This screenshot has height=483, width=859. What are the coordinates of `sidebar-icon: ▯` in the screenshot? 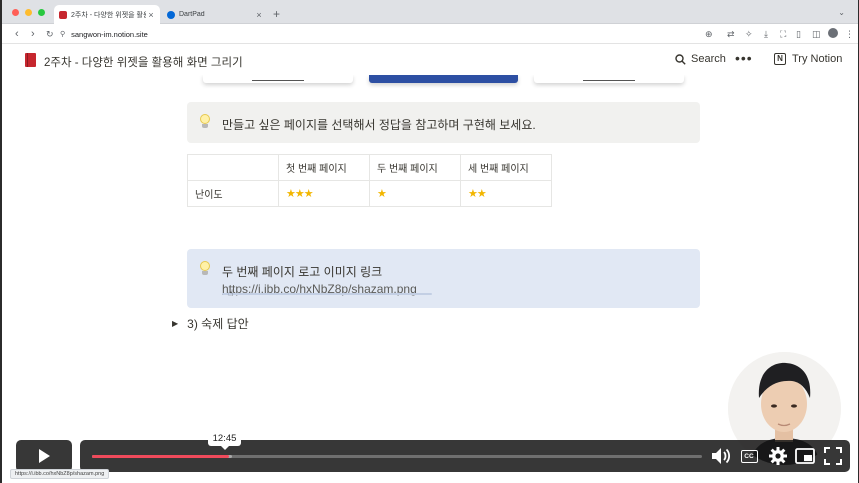 It's located at (798, 34).